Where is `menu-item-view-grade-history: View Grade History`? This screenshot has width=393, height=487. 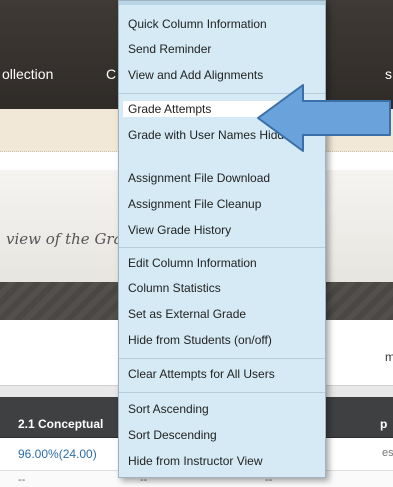
menu-item-view-grade-history: View Grade History is located at coordinates (222, 230).